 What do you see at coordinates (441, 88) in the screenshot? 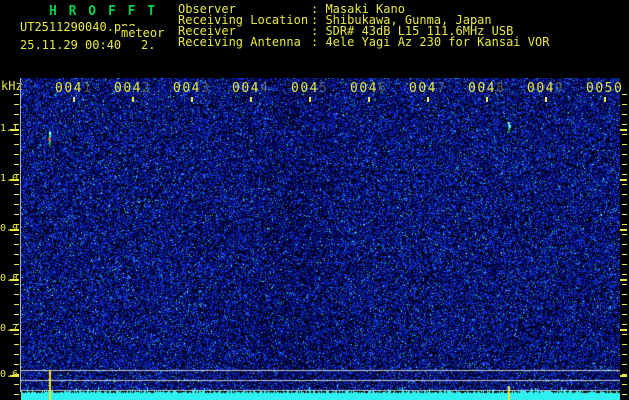
I see `time-label-last-digit: 7` at bounding box center [441, 88].